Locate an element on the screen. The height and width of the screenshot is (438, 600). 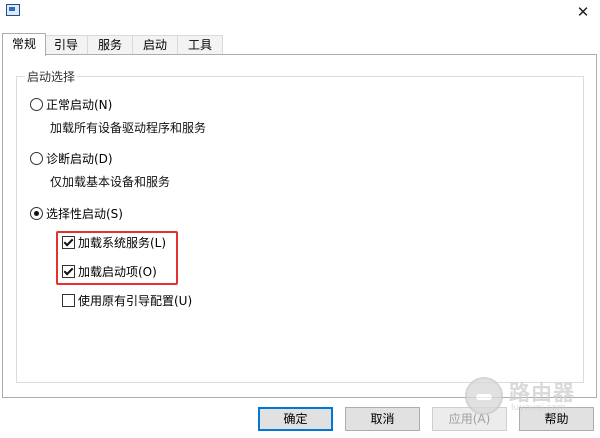
msconfig-icon is located at coordinates (13, 10).